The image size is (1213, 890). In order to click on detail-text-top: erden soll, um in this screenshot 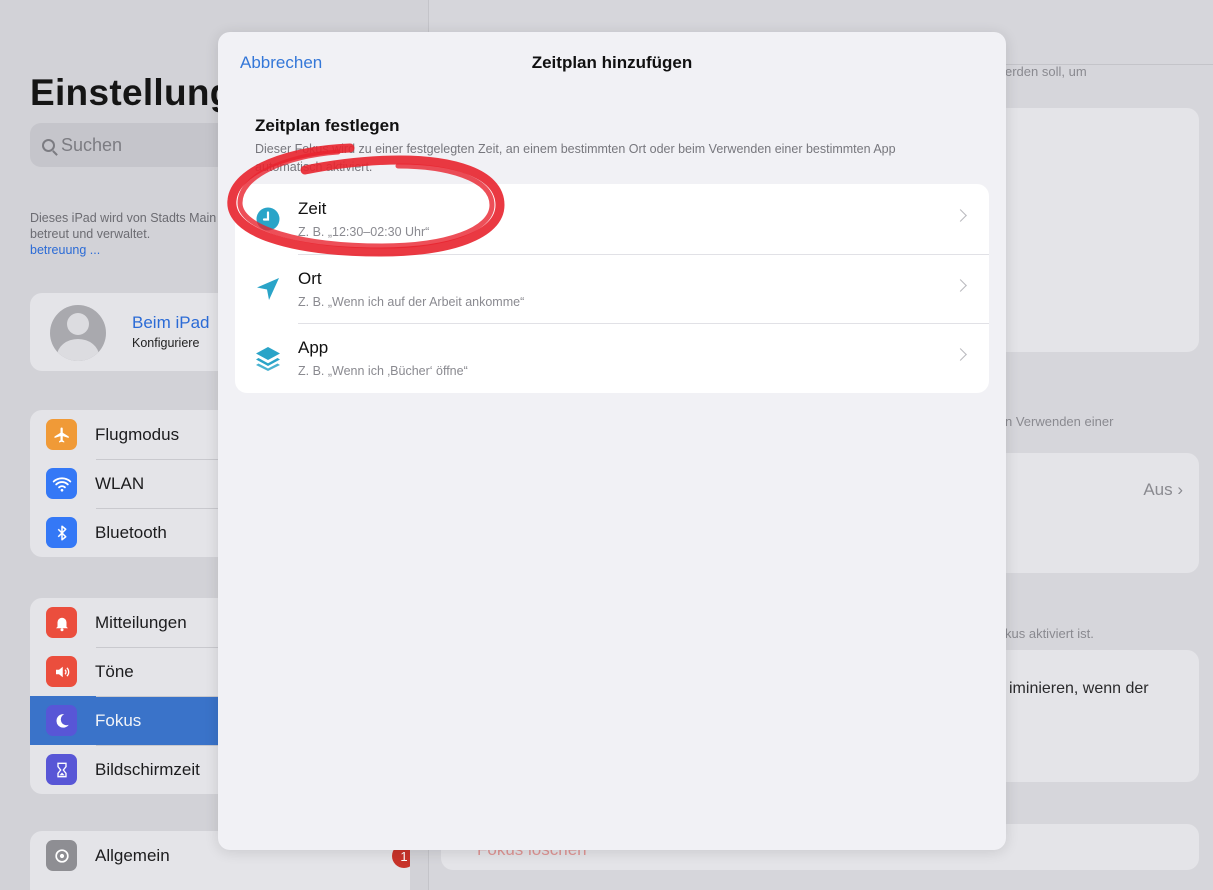, I will do `click(1046, 71)`.